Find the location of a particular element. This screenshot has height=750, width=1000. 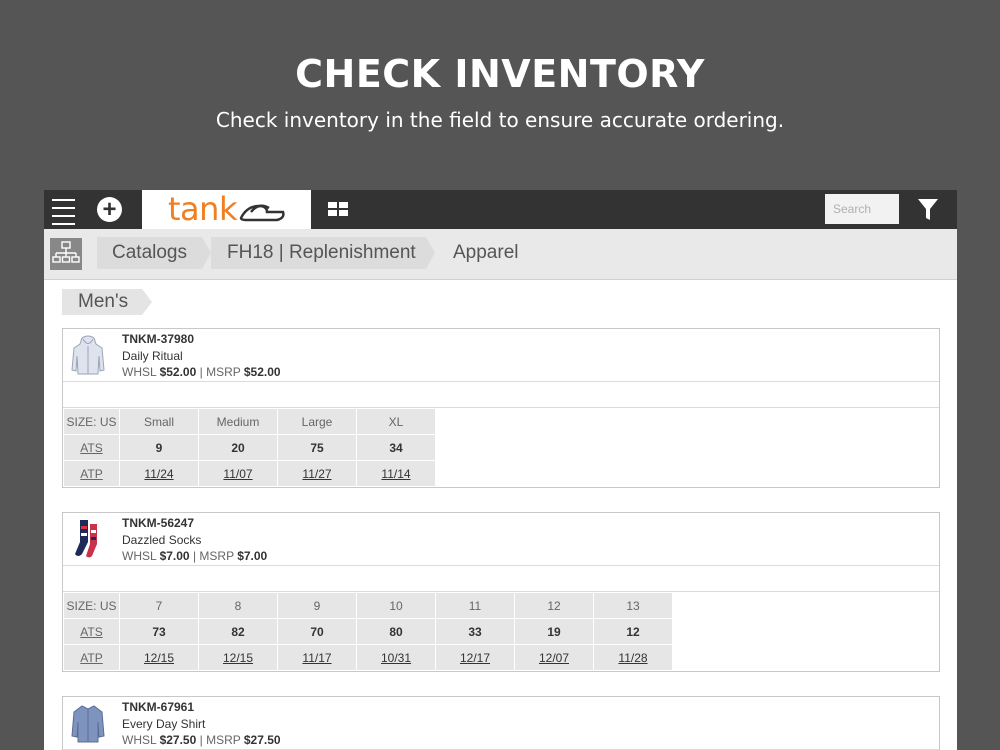

funnel-icon is located at coordinates (928, 210).